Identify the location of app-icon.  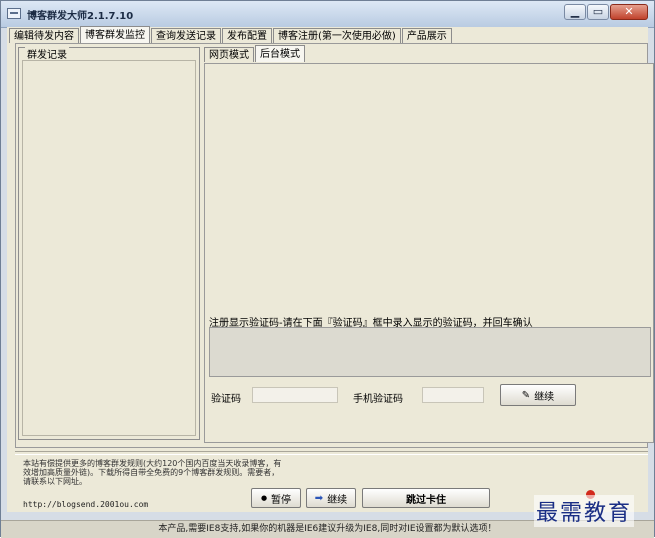
(14, 13).